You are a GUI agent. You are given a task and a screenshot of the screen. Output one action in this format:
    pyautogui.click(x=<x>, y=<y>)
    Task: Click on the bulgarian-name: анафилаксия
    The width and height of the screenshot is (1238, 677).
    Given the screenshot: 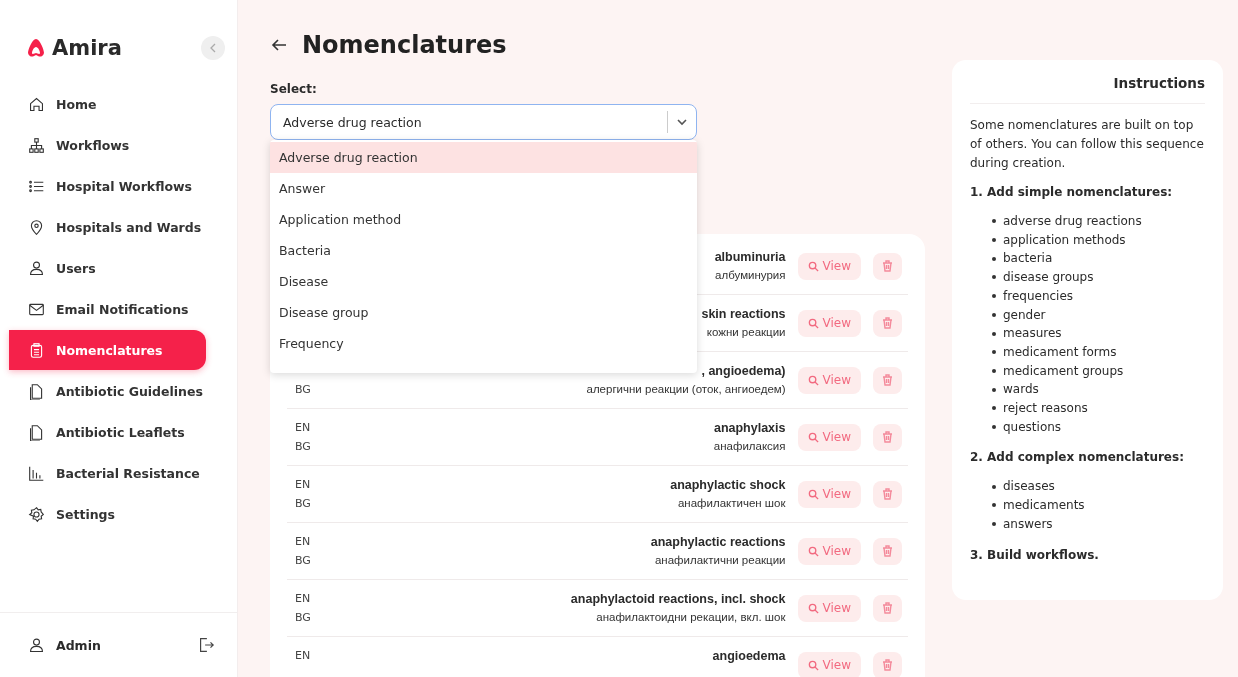 What is the action you would take?
    pyautogui.click(x=749, y=446)
    